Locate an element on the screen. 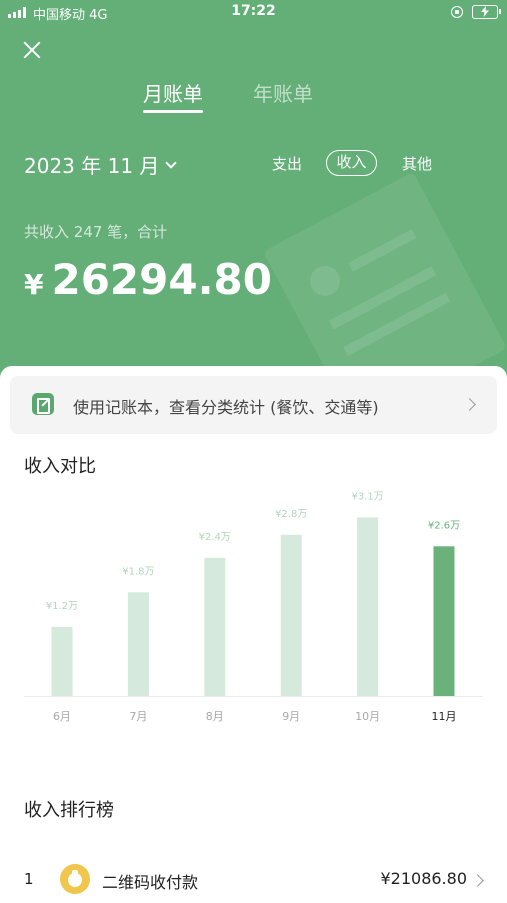 The width and height of the screenshot is (507, 903). income-ranking-title: 收入排行榜 is located at coordinates (69, 810).